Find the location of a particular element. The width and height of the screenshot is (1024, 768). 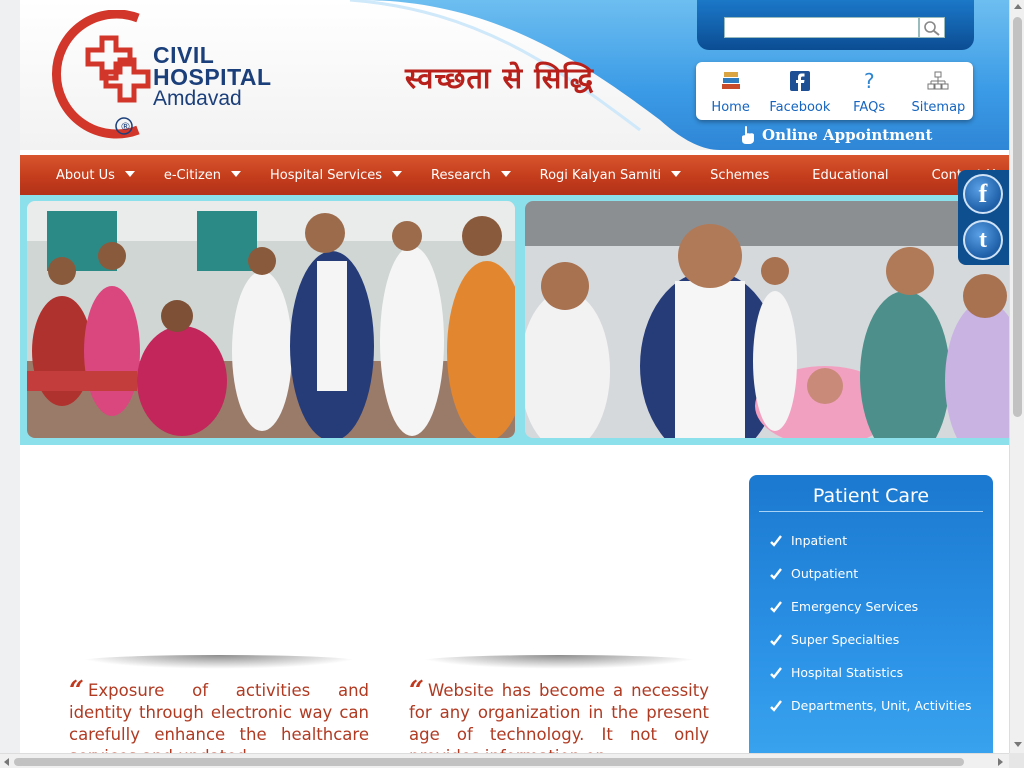

question-icon: ? is located at coordinates (869, 81).